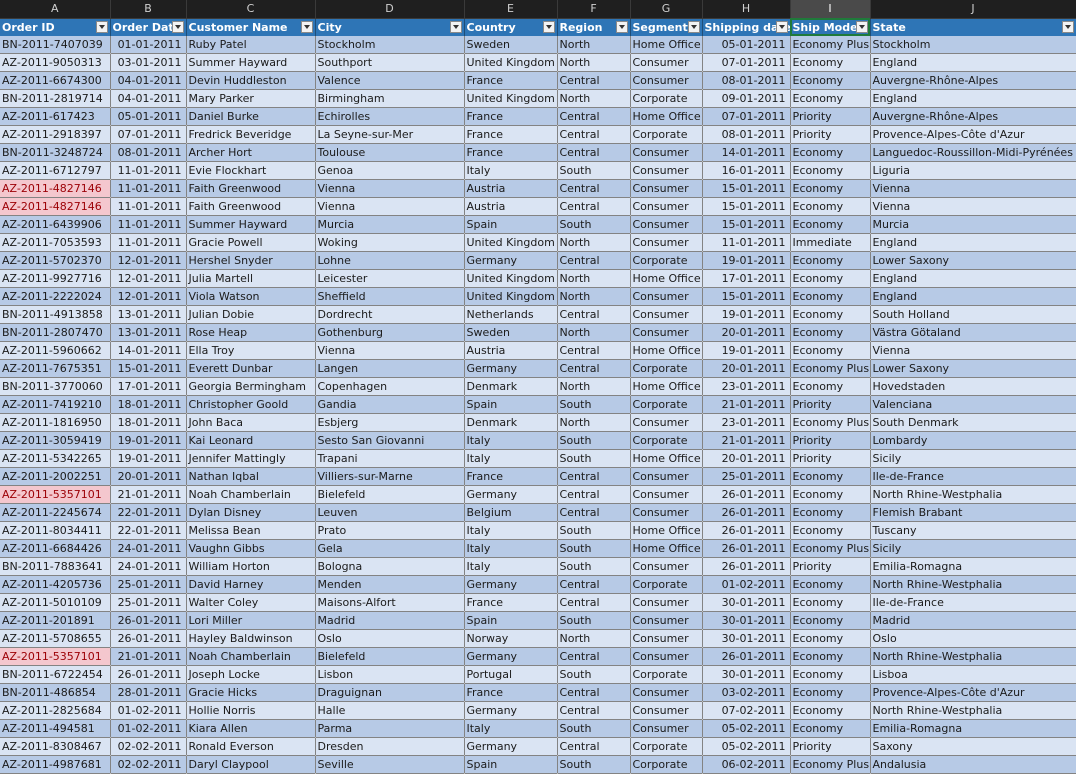 The image size is (1076, 774). I want to click on cell-order-id: AZ-2011-2918397, so click(55, 134).